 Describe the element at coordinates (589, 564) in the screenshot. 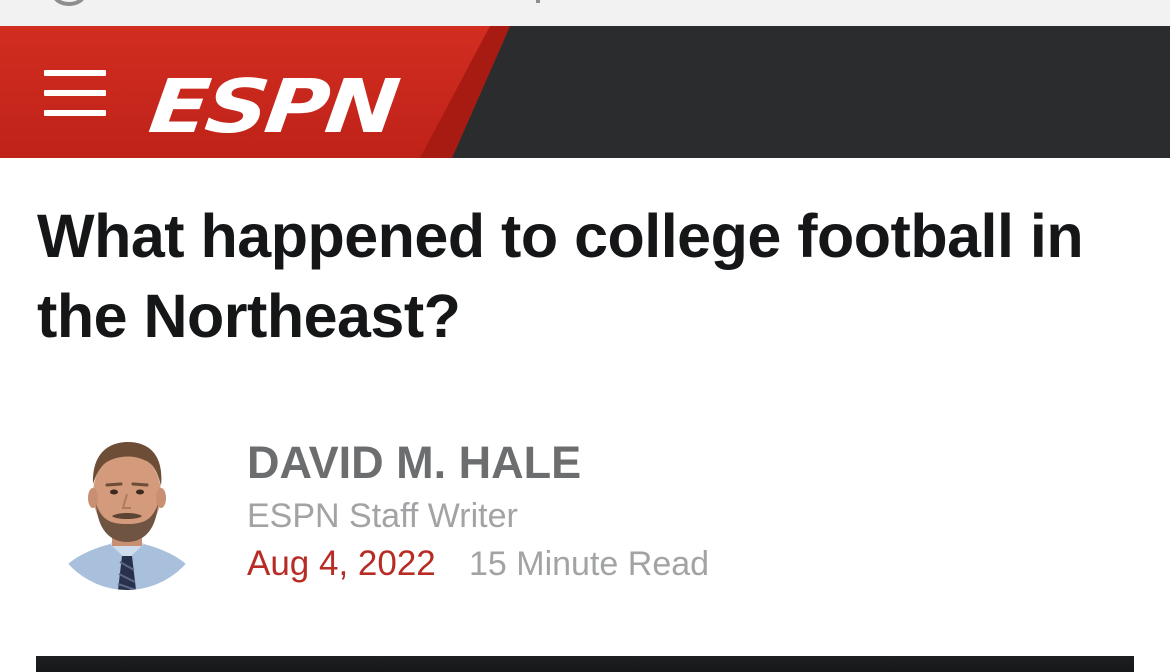

I see `read-time: 15 Minute Read` at that location.